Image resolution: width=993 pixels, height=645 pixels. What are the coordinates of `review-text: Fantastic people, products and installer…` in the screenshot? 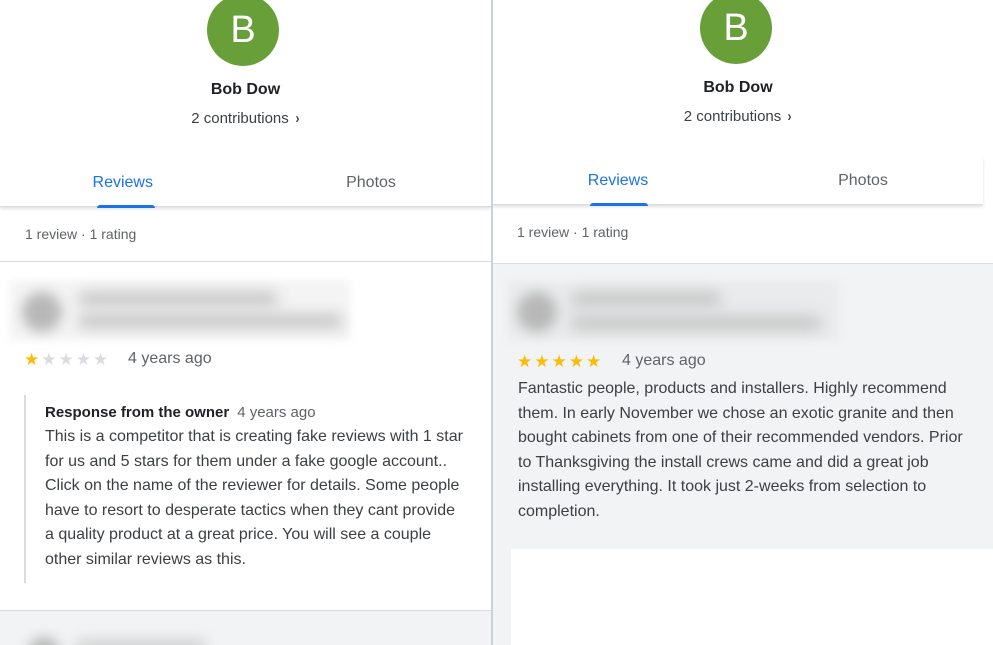 It's located at (740, 450).